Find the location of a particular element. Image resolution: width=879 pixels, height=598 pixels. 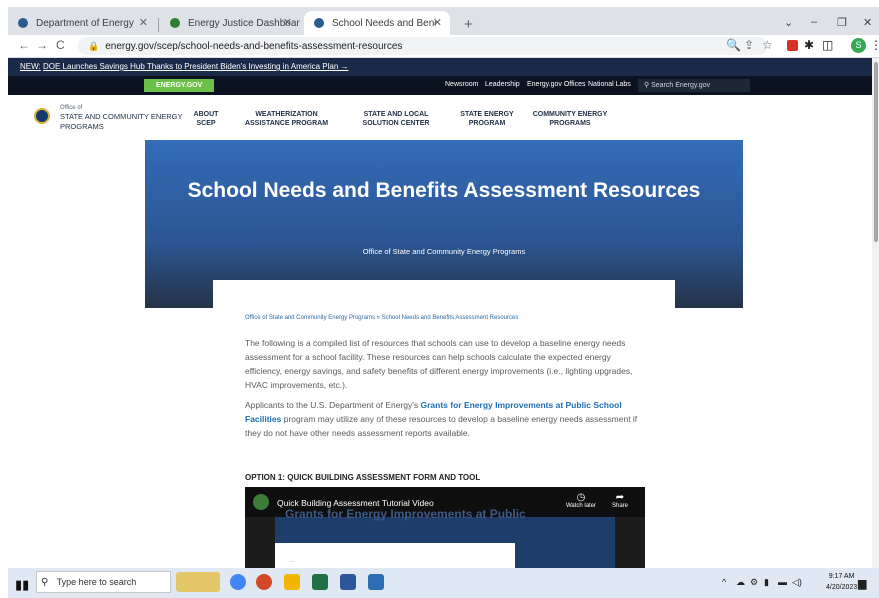

thumbnail-text: — is located at coordinates (292, 562).